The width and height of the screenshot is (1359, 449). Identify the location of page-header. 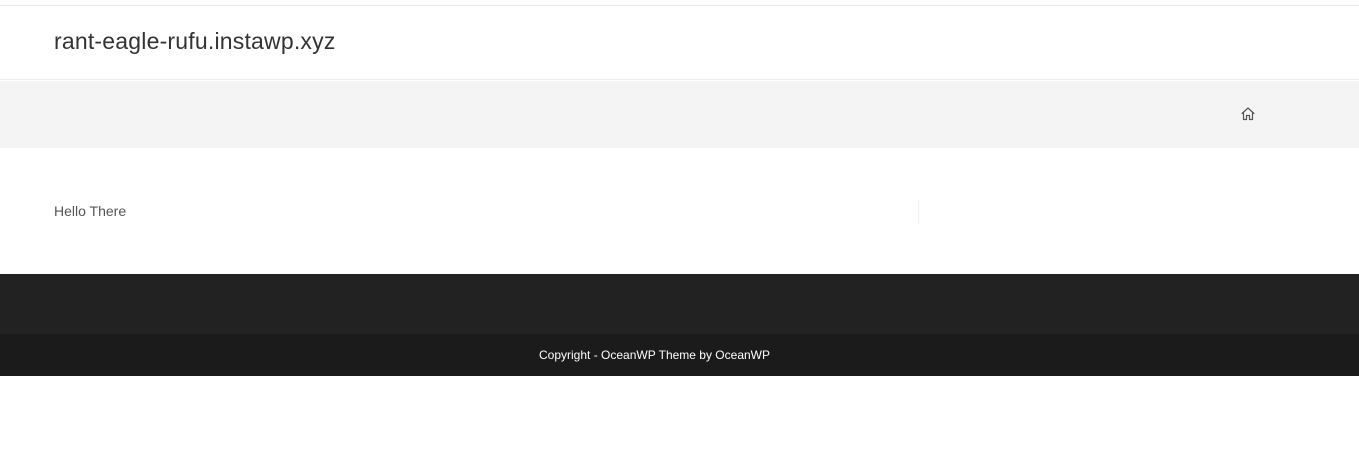
(679, 114).